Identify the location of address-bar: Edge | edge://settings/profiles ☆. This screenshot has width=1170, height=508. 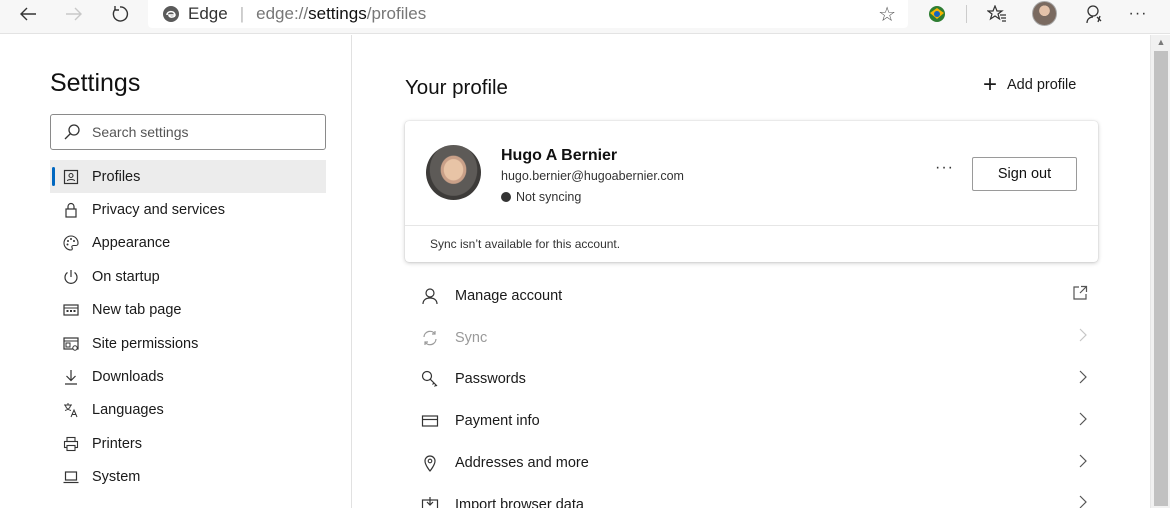
(528, 14).